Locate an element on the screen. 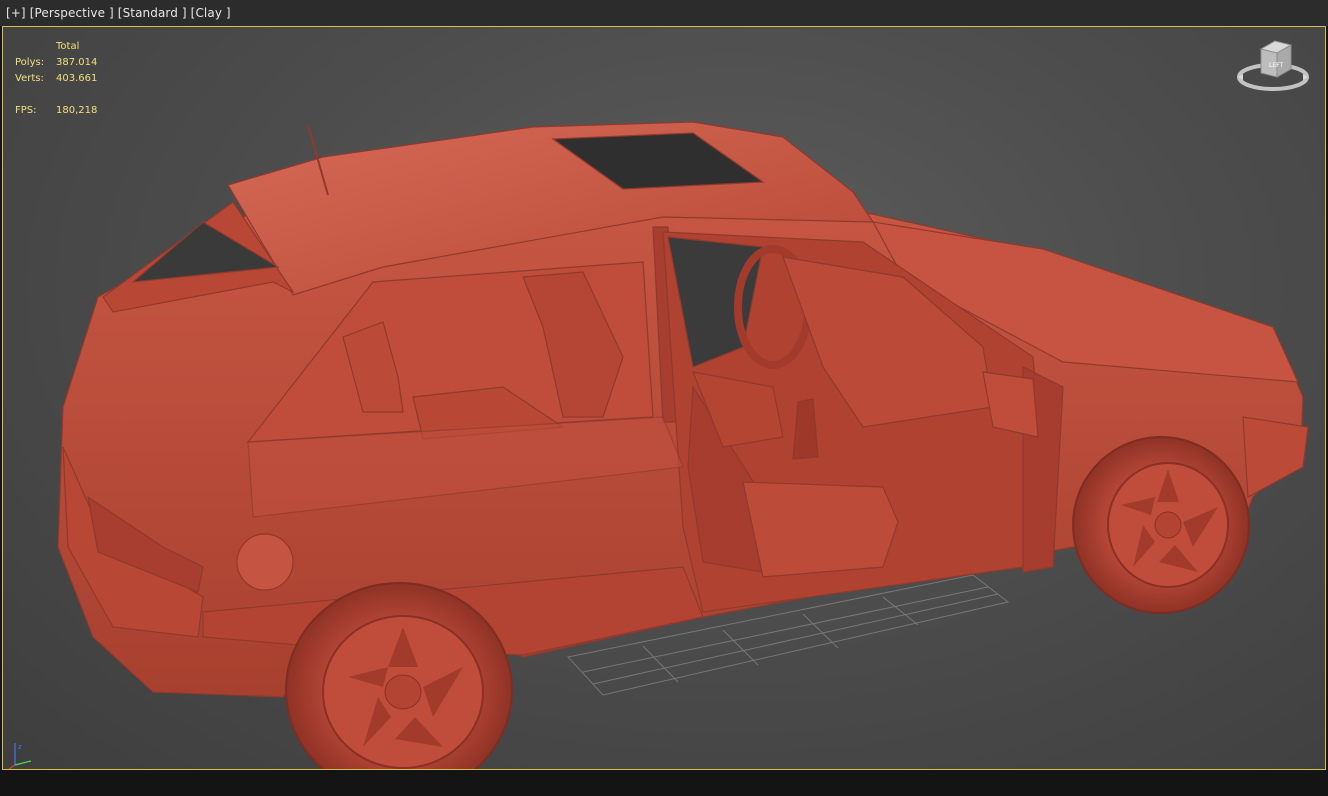  viewport-status-bar is located at coordinates (664, 783).